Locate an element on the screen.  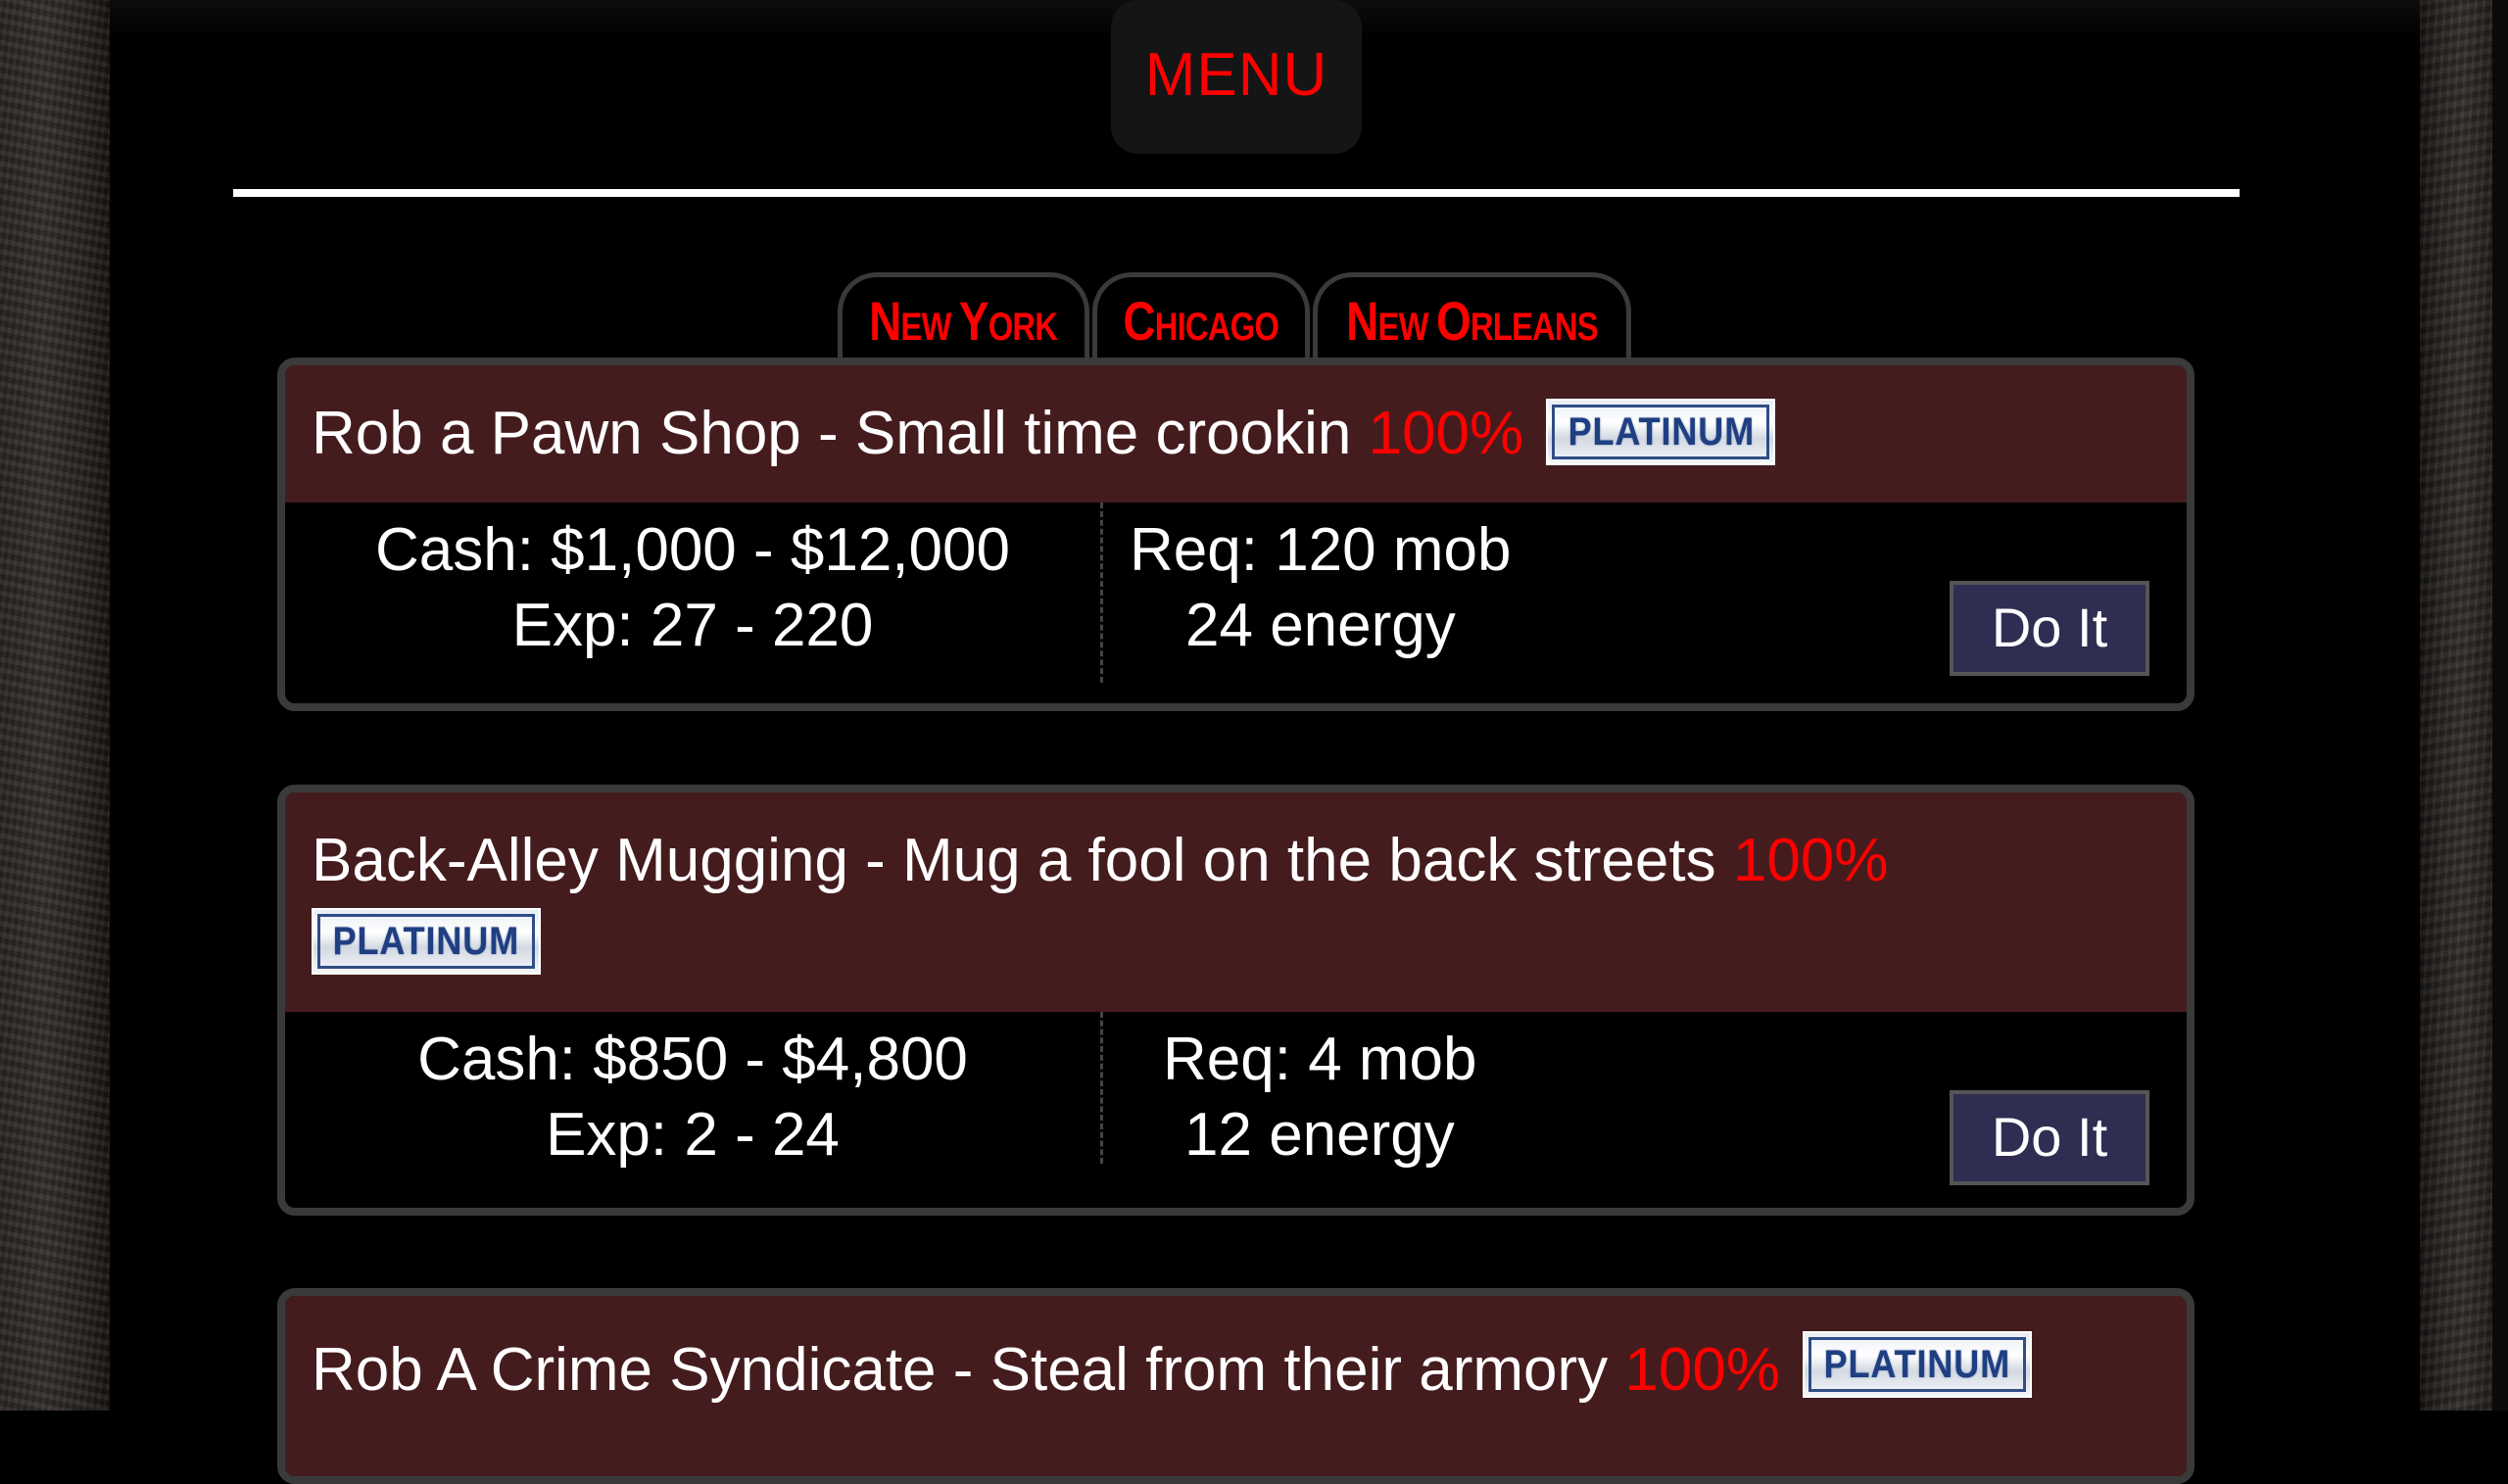
job-exp: Exp: 2 - 24 is located at coordinates (693, 1135).